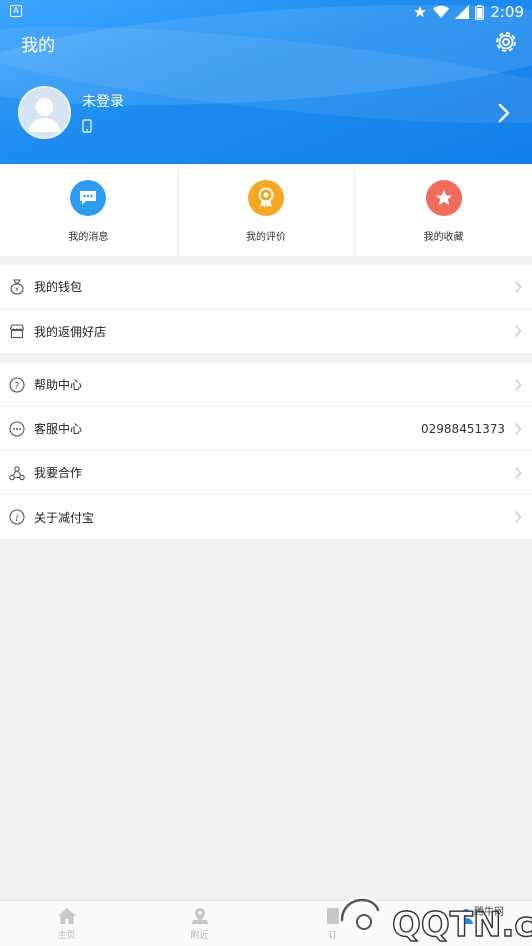  Describe the element at coordinates (480, 12) in the screenshot. I see `battery-icon` at that location.